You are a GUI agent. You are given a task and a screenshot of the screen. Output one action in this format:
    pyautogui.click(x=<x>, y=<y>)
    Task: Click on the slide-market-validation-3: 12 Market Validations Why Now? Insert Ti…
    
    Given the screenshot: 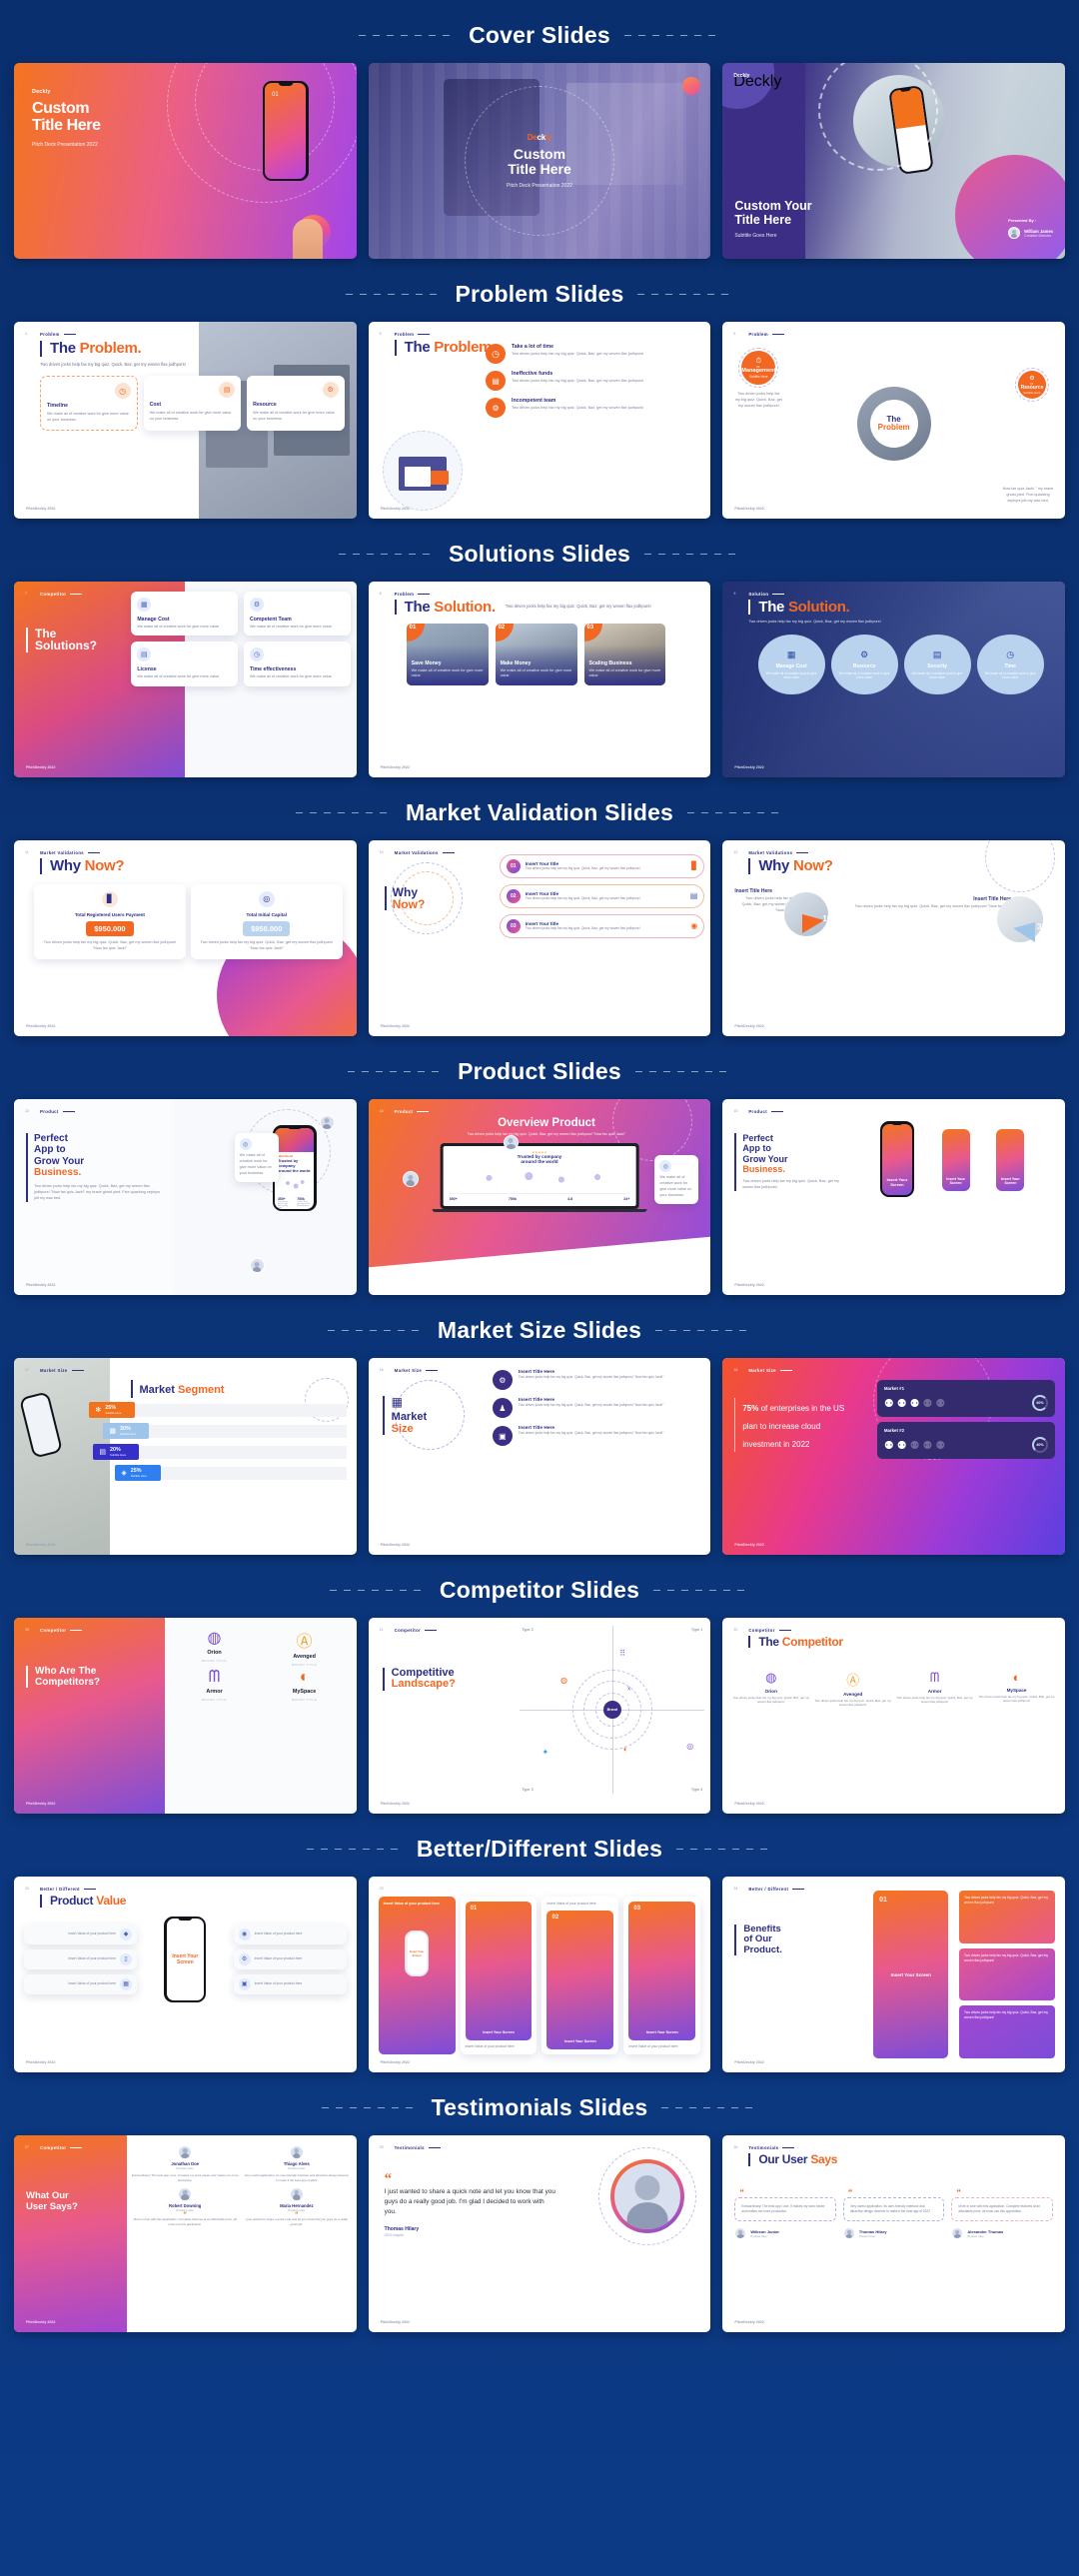 What is the action you would take?
    pyautogui.click(x=893, y=938)
    